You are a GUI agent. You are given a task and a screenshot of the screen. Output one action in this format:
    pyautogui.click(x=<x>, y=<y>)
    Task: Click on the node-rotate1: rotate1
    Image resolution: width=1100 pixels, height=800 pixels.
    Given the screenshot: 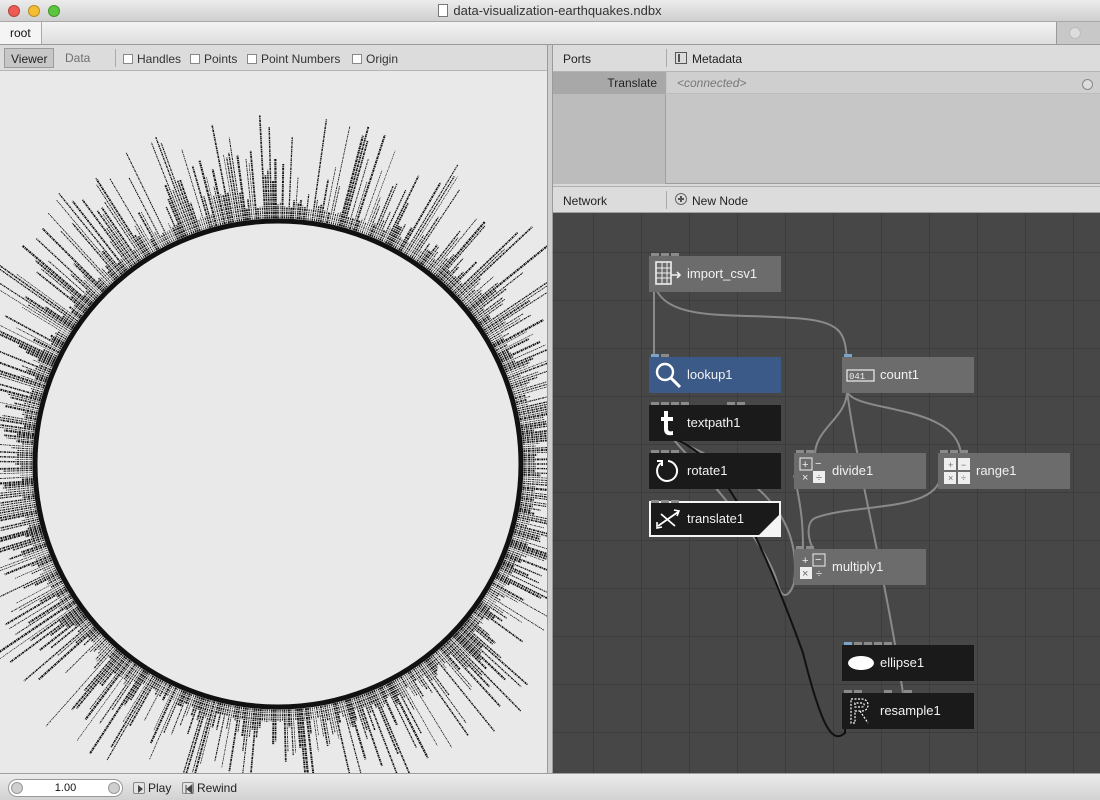 What is the action you would take?
    pyautogui.click(x=715, y=469)
    